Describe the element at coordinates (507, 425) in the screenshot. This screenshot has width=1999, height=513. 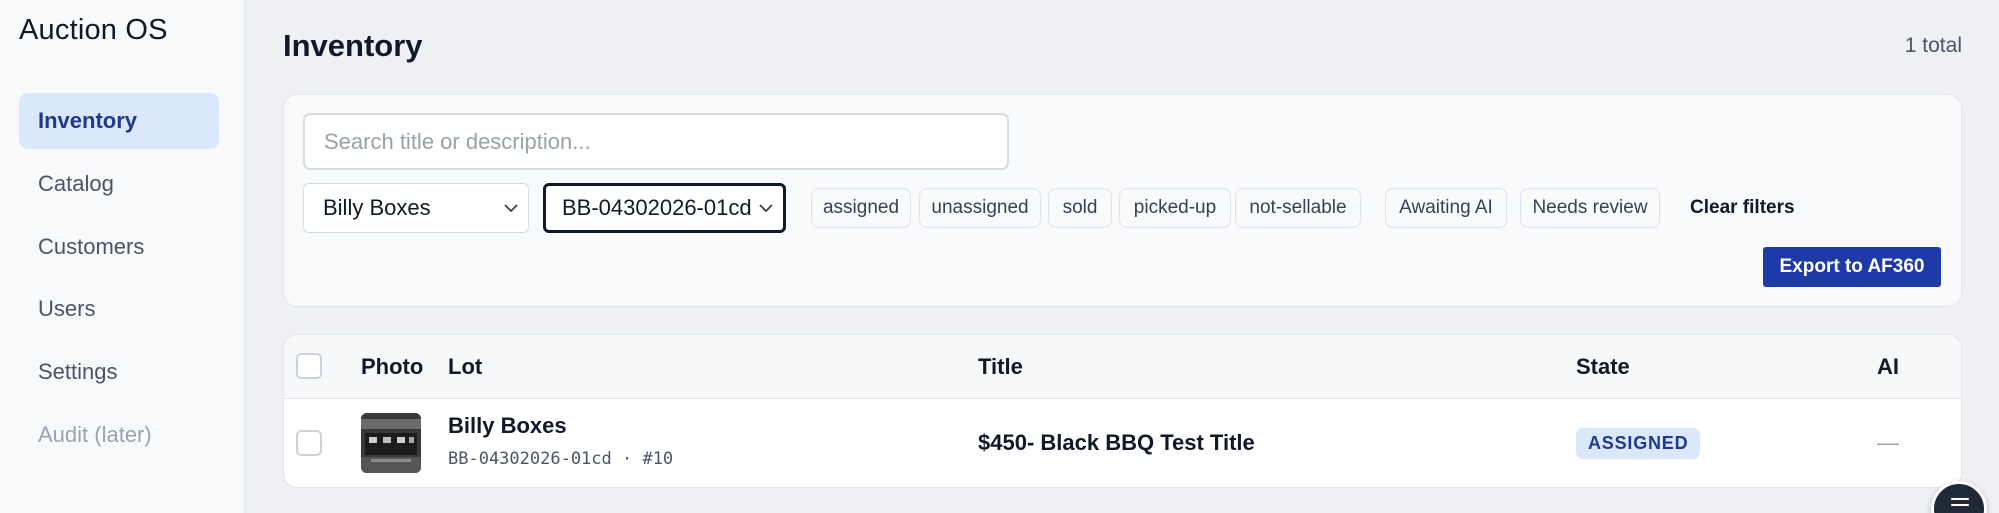
I see `lot-name: Billy Boxes` at that location.